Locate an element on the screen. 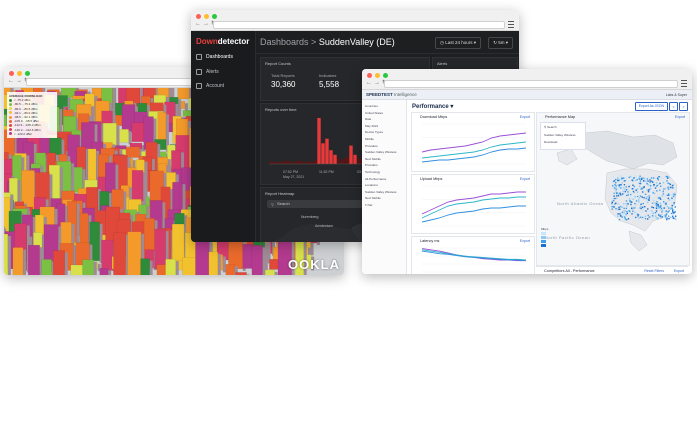 This screenshot has width=697, height=429. downdetector-logo: Downdetector is located at coordinates (222, 41).